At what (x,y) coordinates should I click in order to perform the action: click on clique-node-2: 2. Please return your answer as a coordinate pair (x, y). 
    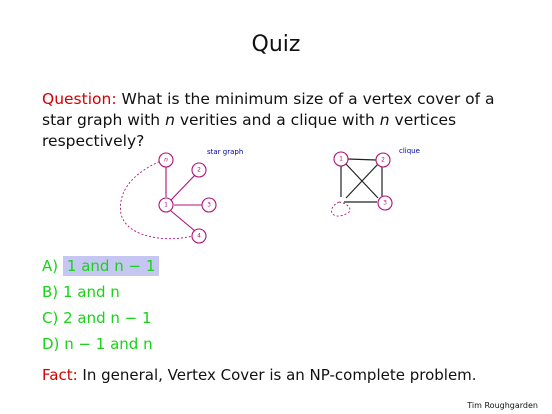
    Looking at the image, I should click on (383, 160).